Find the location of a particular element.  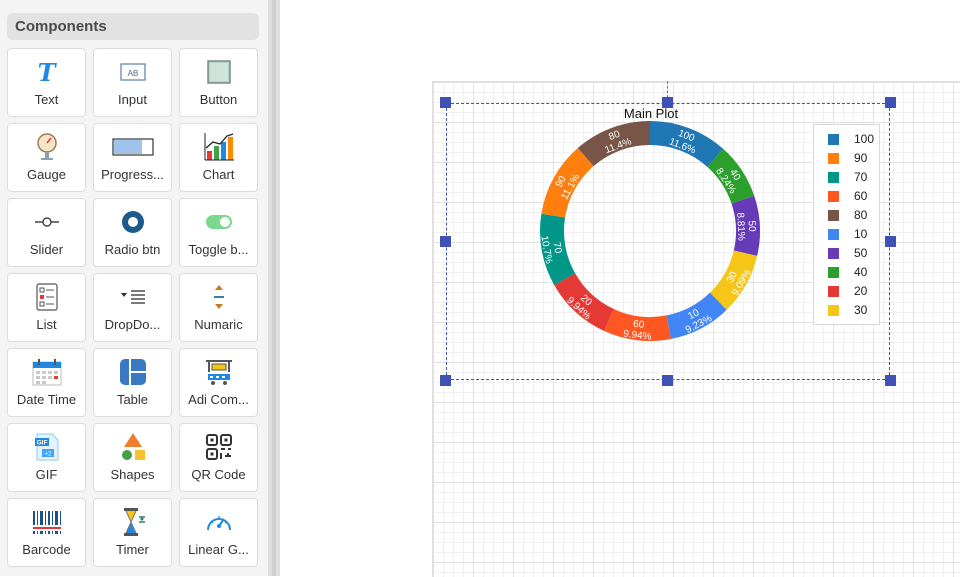

resize-handle-bottom-right is located at coordinates (890, 380).